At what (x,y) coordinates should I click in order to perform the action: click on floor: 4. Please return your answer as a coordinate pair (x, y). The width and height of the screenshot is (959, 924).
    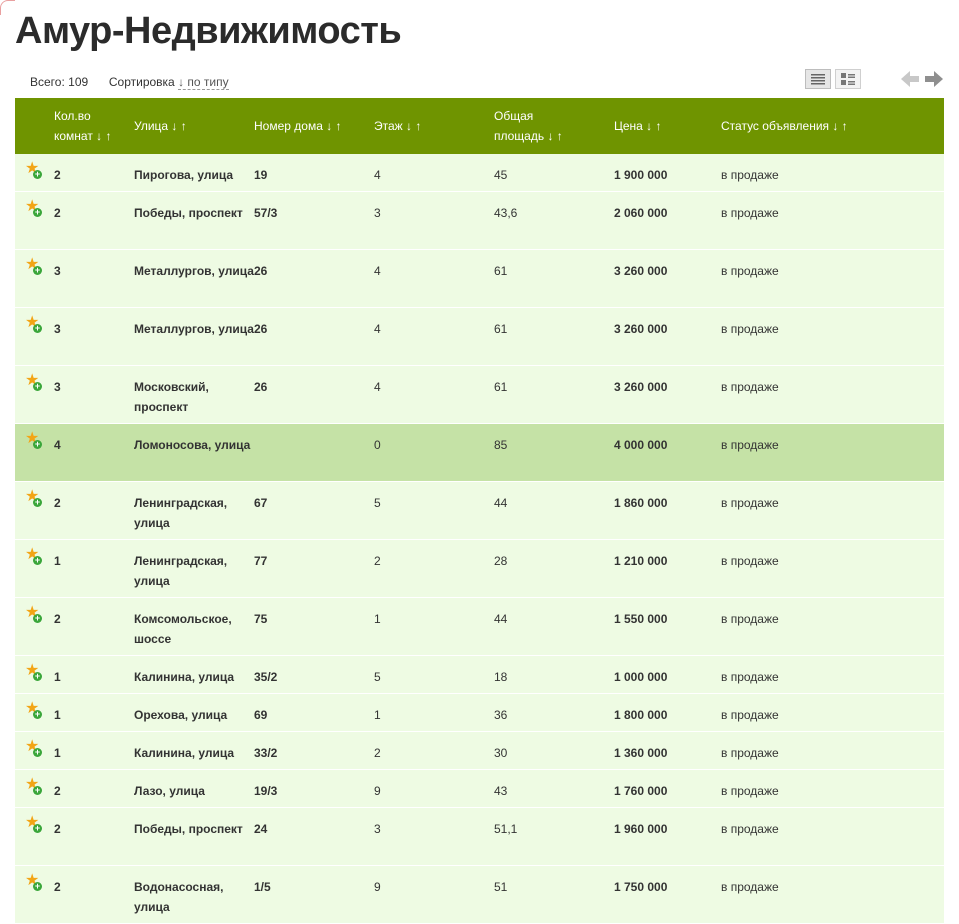
    Looking at the image, I should click on (434, 278).